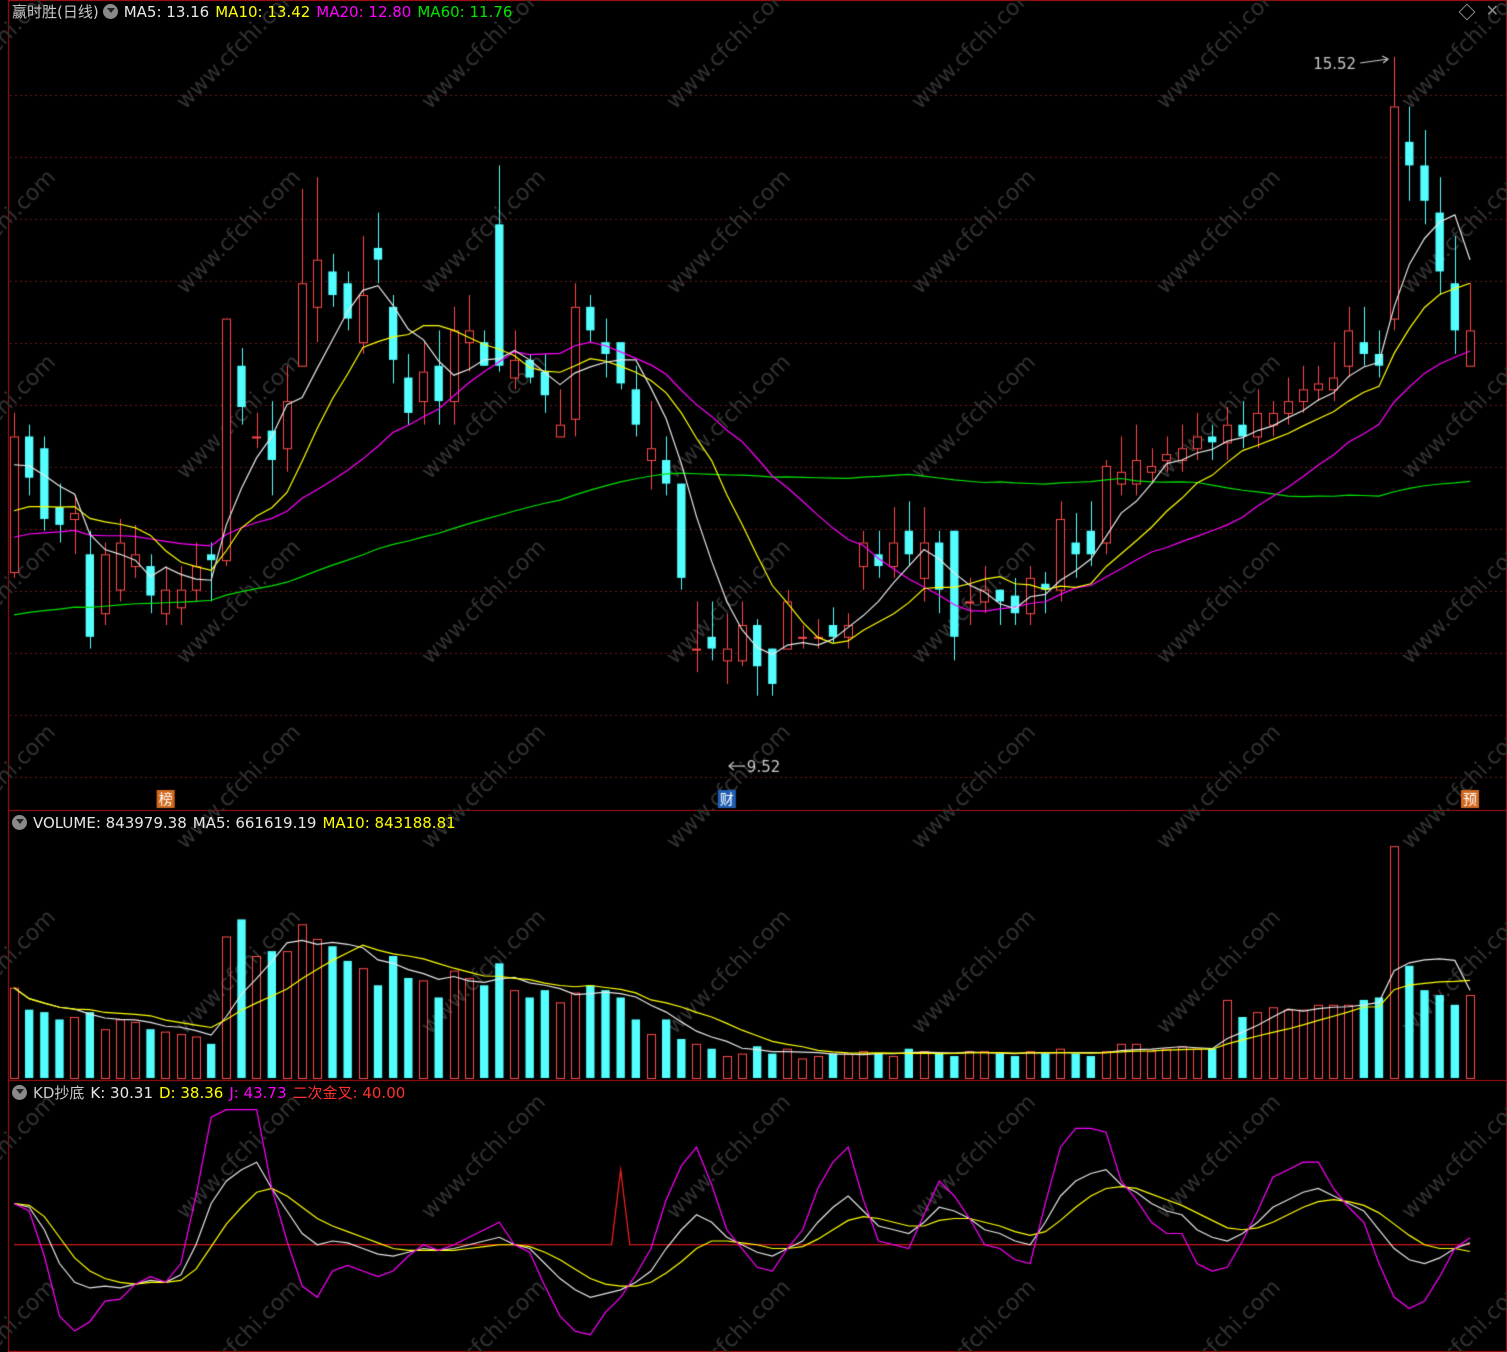 The height and width of the screenshot is (1352, 1507). I want to click on kd-header: KD抄底 K: 30.31 D: 38.36 J: 43.73 二次金叉: 40.00, so click(205, 1093).